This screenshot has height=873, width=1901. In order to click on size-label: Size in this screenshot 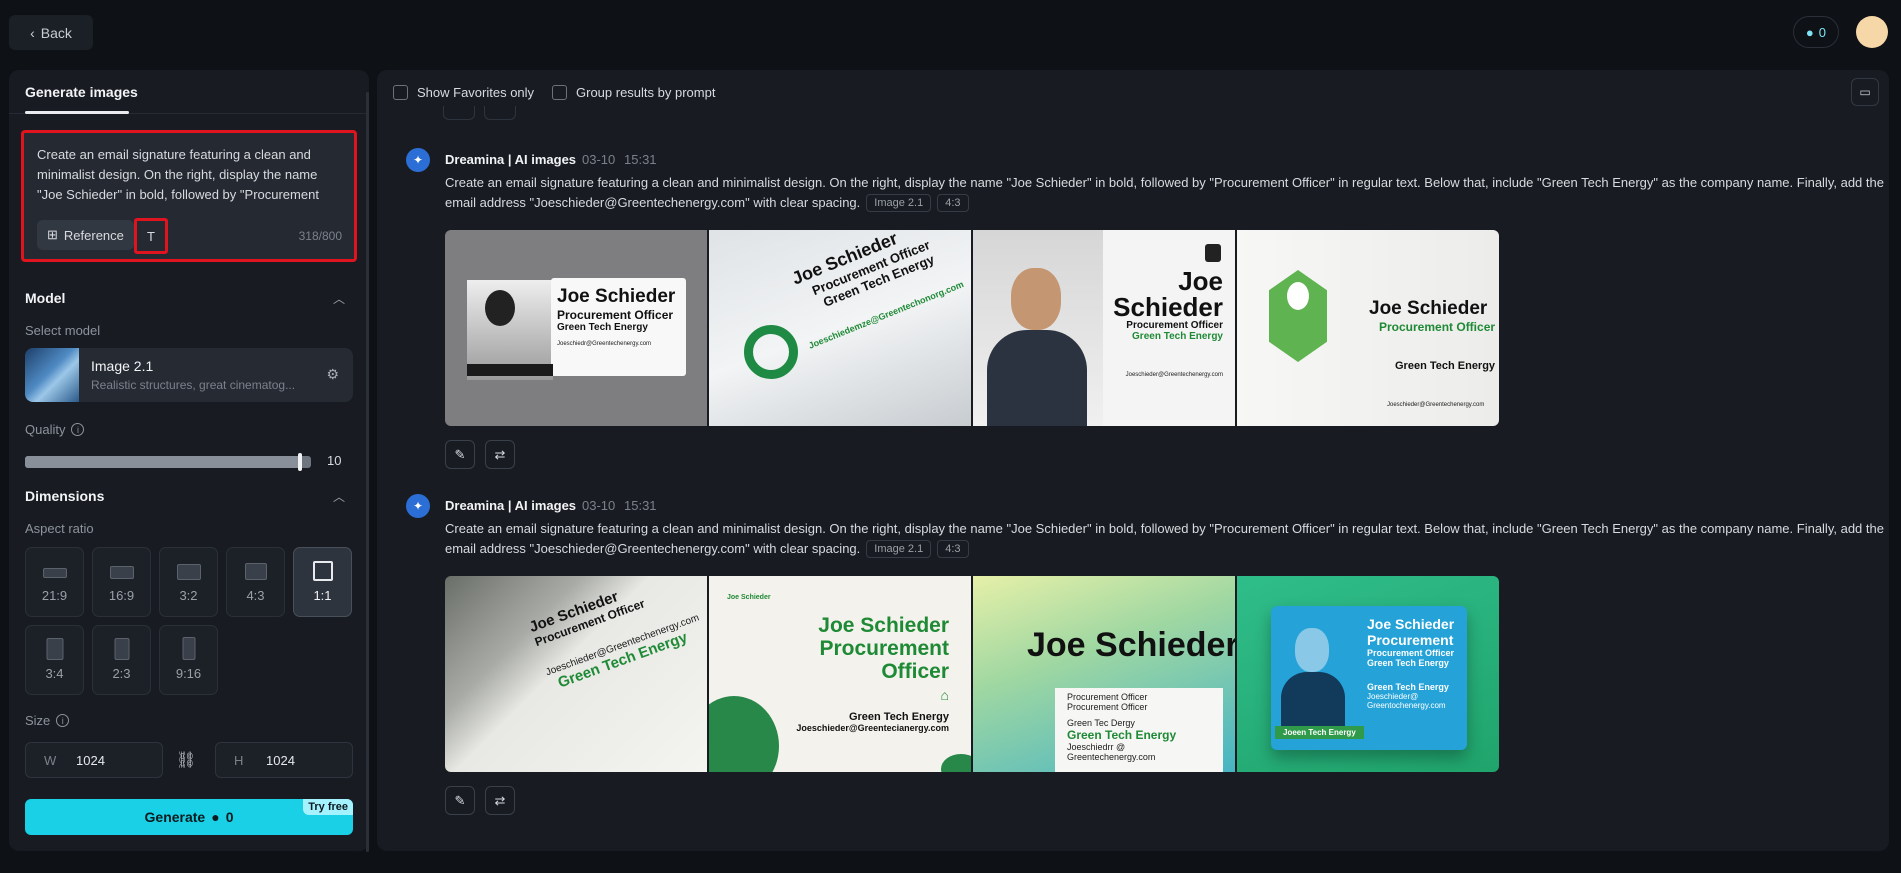, I will do `click(38, 720)`.